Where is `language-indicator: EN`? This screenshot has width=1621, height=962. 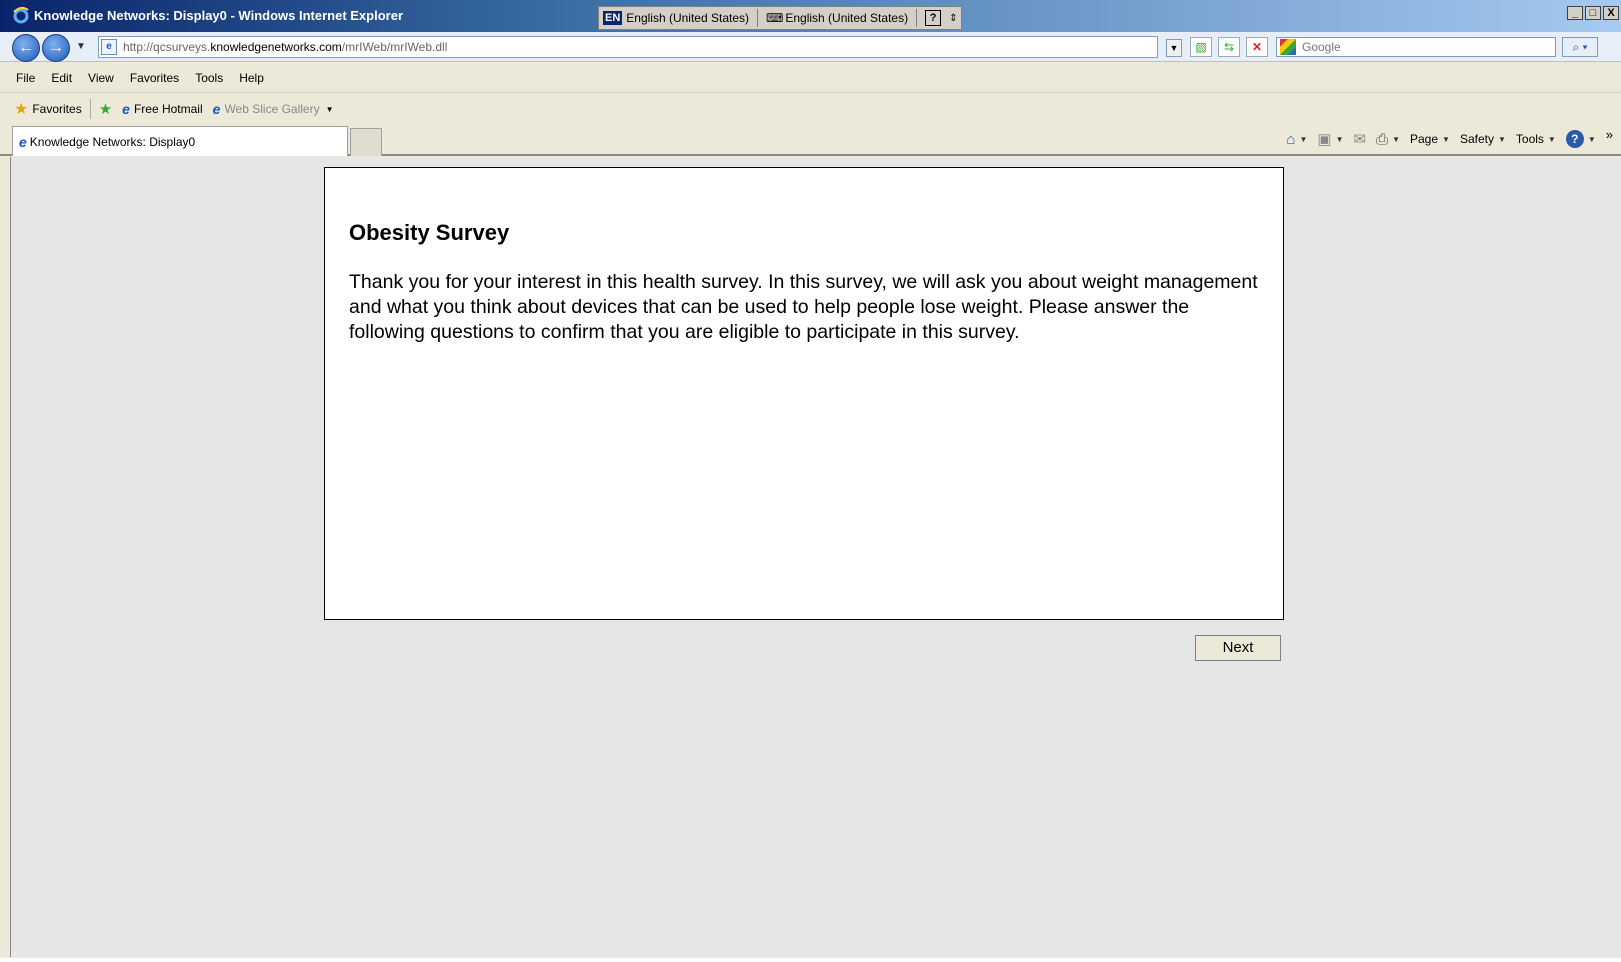
language-indicator: EN is located at coordinates (613, 18).